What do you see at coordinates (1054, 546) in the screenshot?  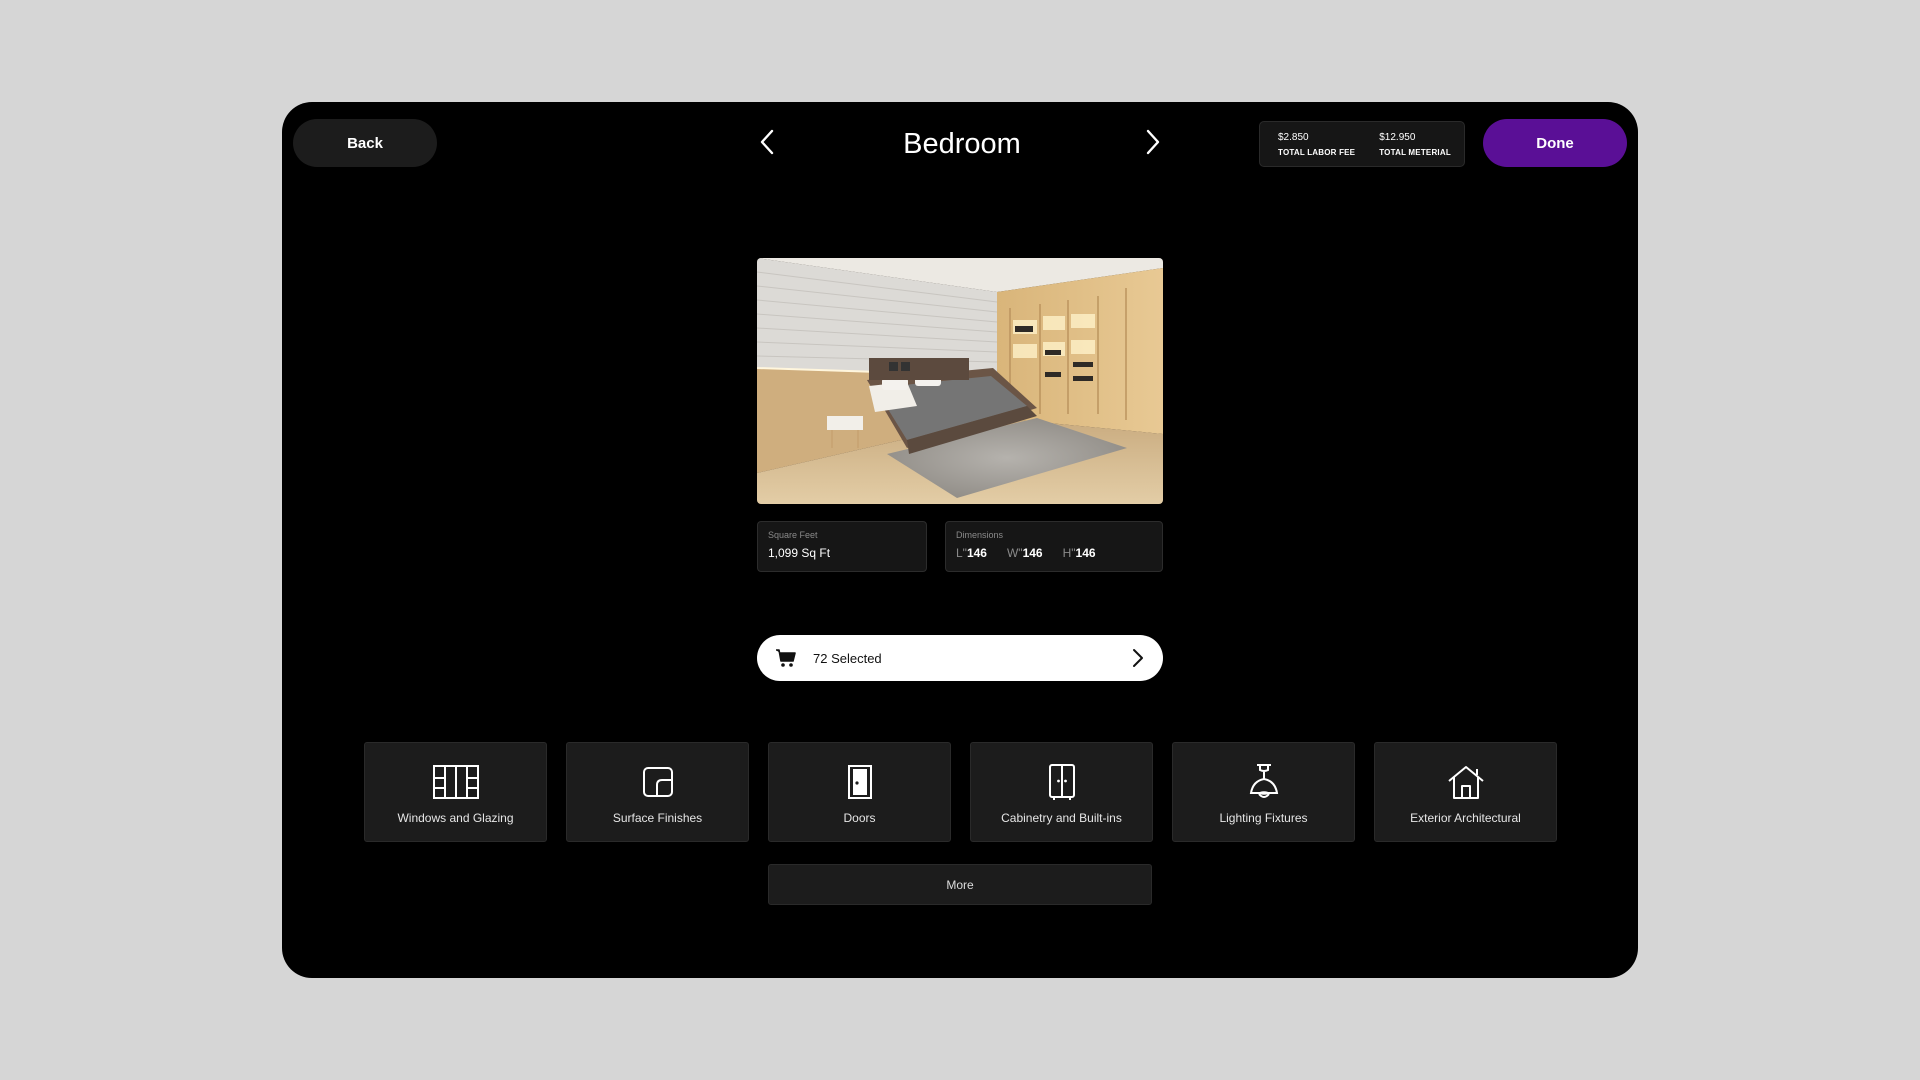 I see `dimensions-card: Dimensions L"146 W"146 H"146` at bounding box center [1054, 546].